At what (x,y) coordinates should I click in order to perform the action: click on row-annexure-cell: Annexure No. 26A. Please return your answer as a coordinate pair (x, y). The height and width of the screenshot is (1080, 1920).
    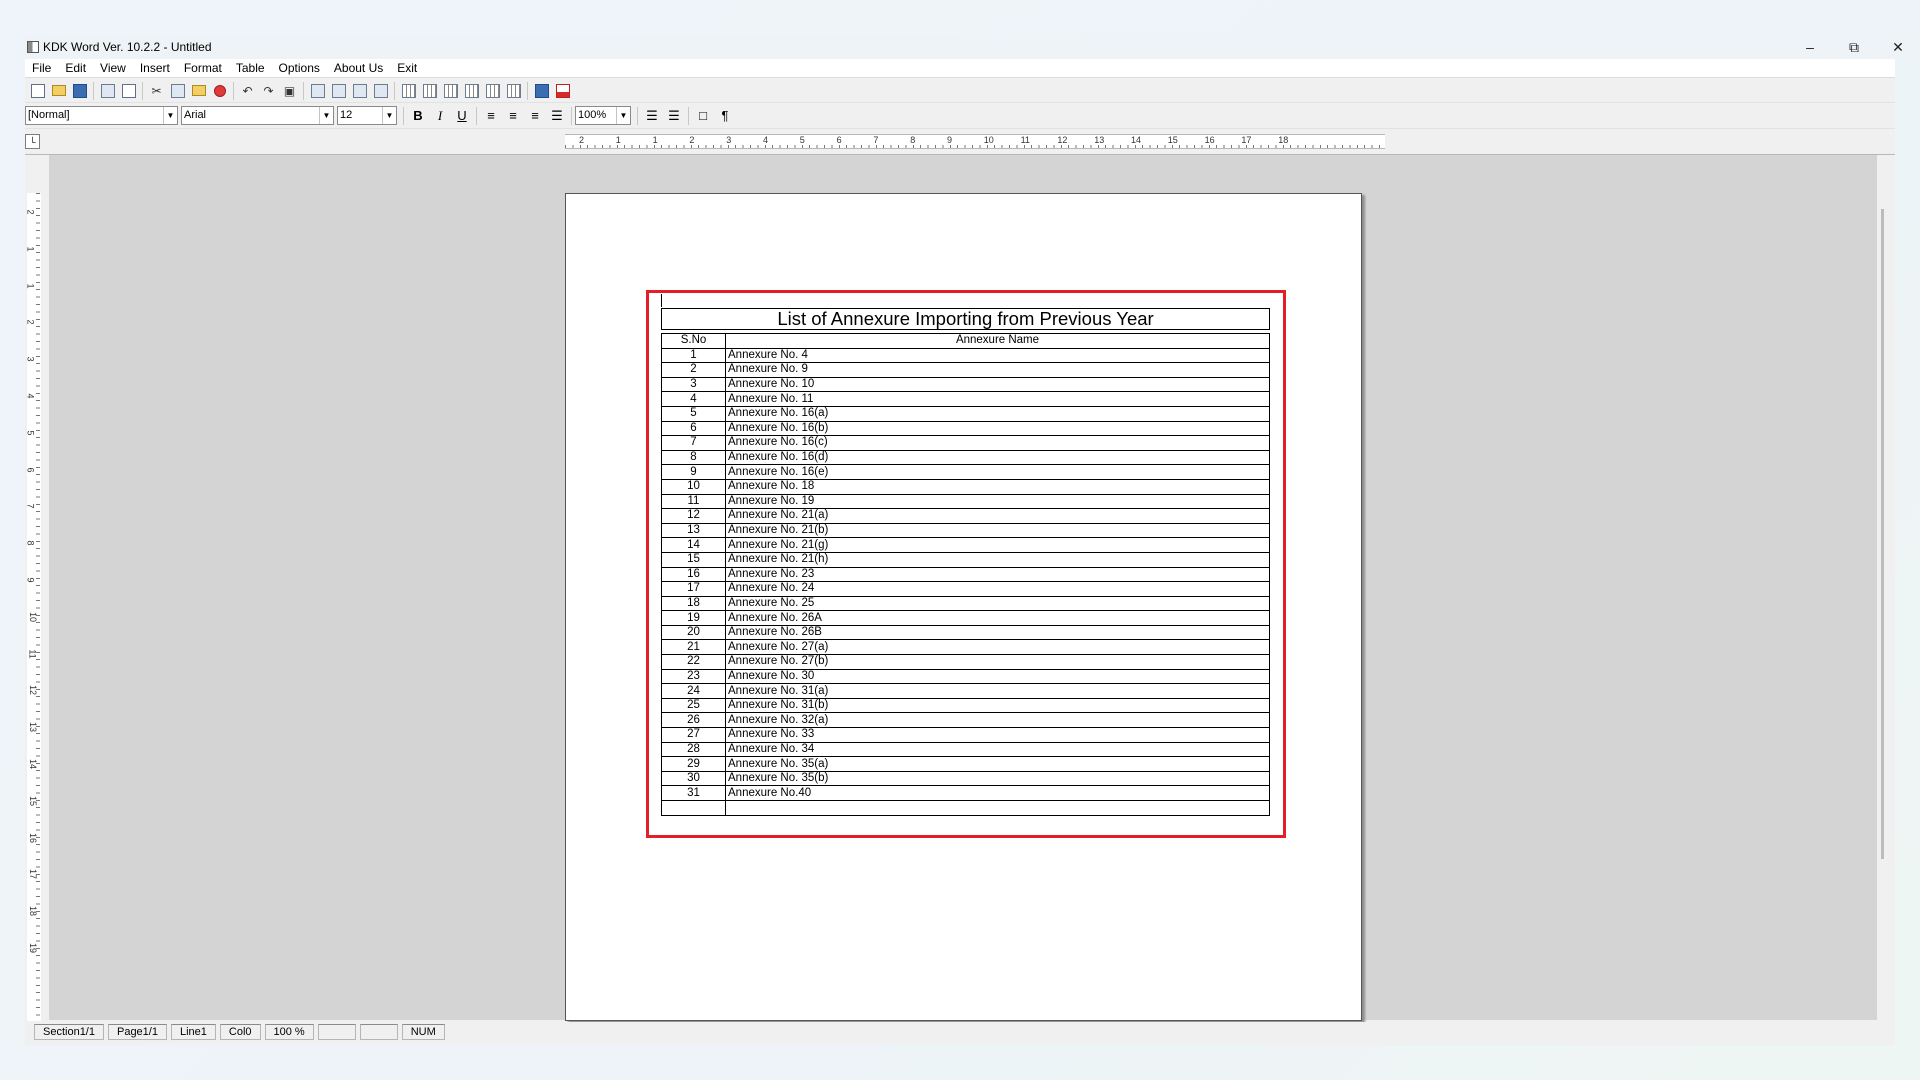
    Looking at the image, I should click on (997, 618).